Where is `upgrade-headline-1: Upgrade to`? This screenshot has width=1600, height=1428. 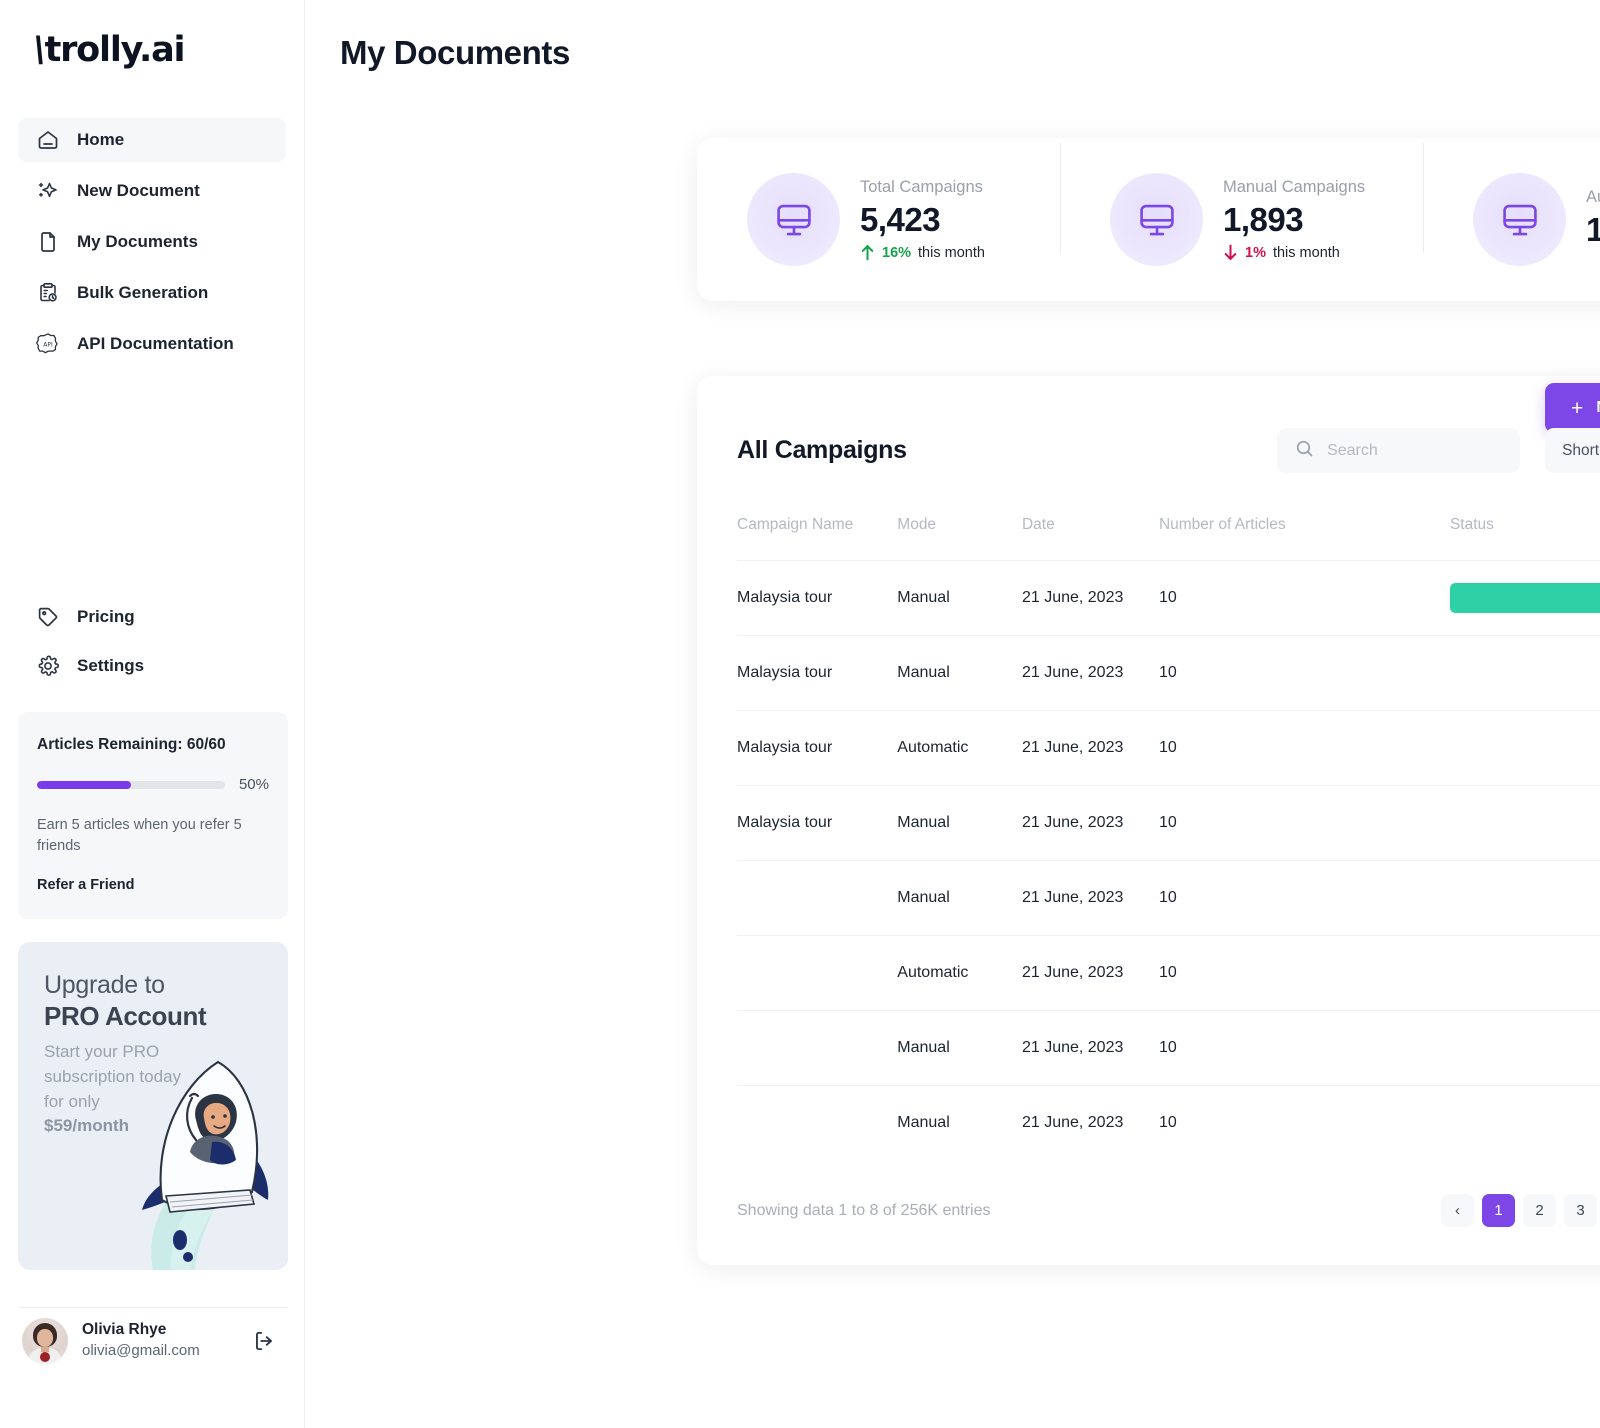 upgrade-headline-1: Upgrade to is located at coordinates (104, 985).